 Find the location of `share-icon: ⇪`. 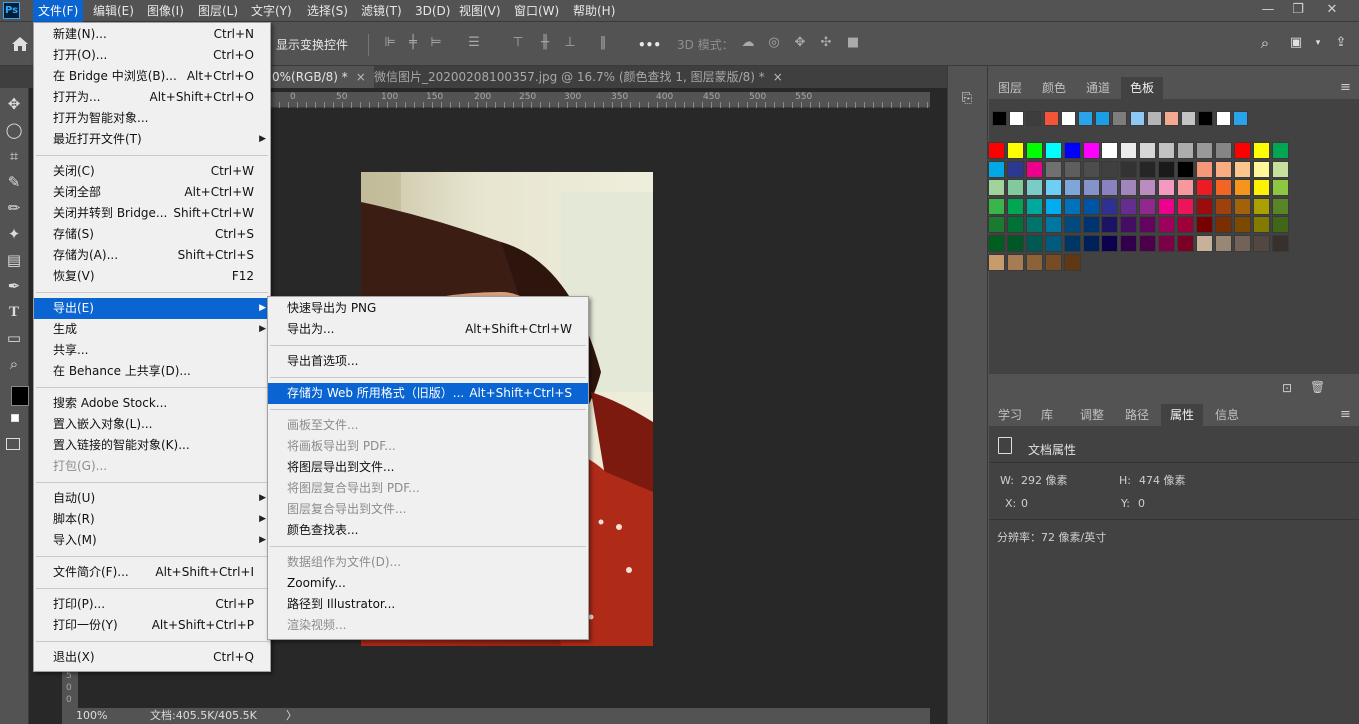

share-icon: ⇪ is located at coordinates (1341, 43).